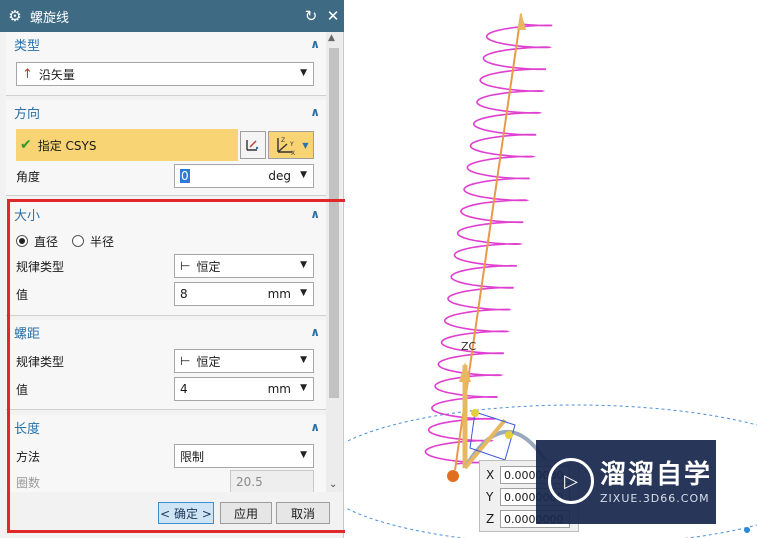 The height and width of the screenshot is (538, 757). Describe the element at coordinates (65, 241) in the screenshot. I see `size-mode-radio-group: 直径 半径` at that location.